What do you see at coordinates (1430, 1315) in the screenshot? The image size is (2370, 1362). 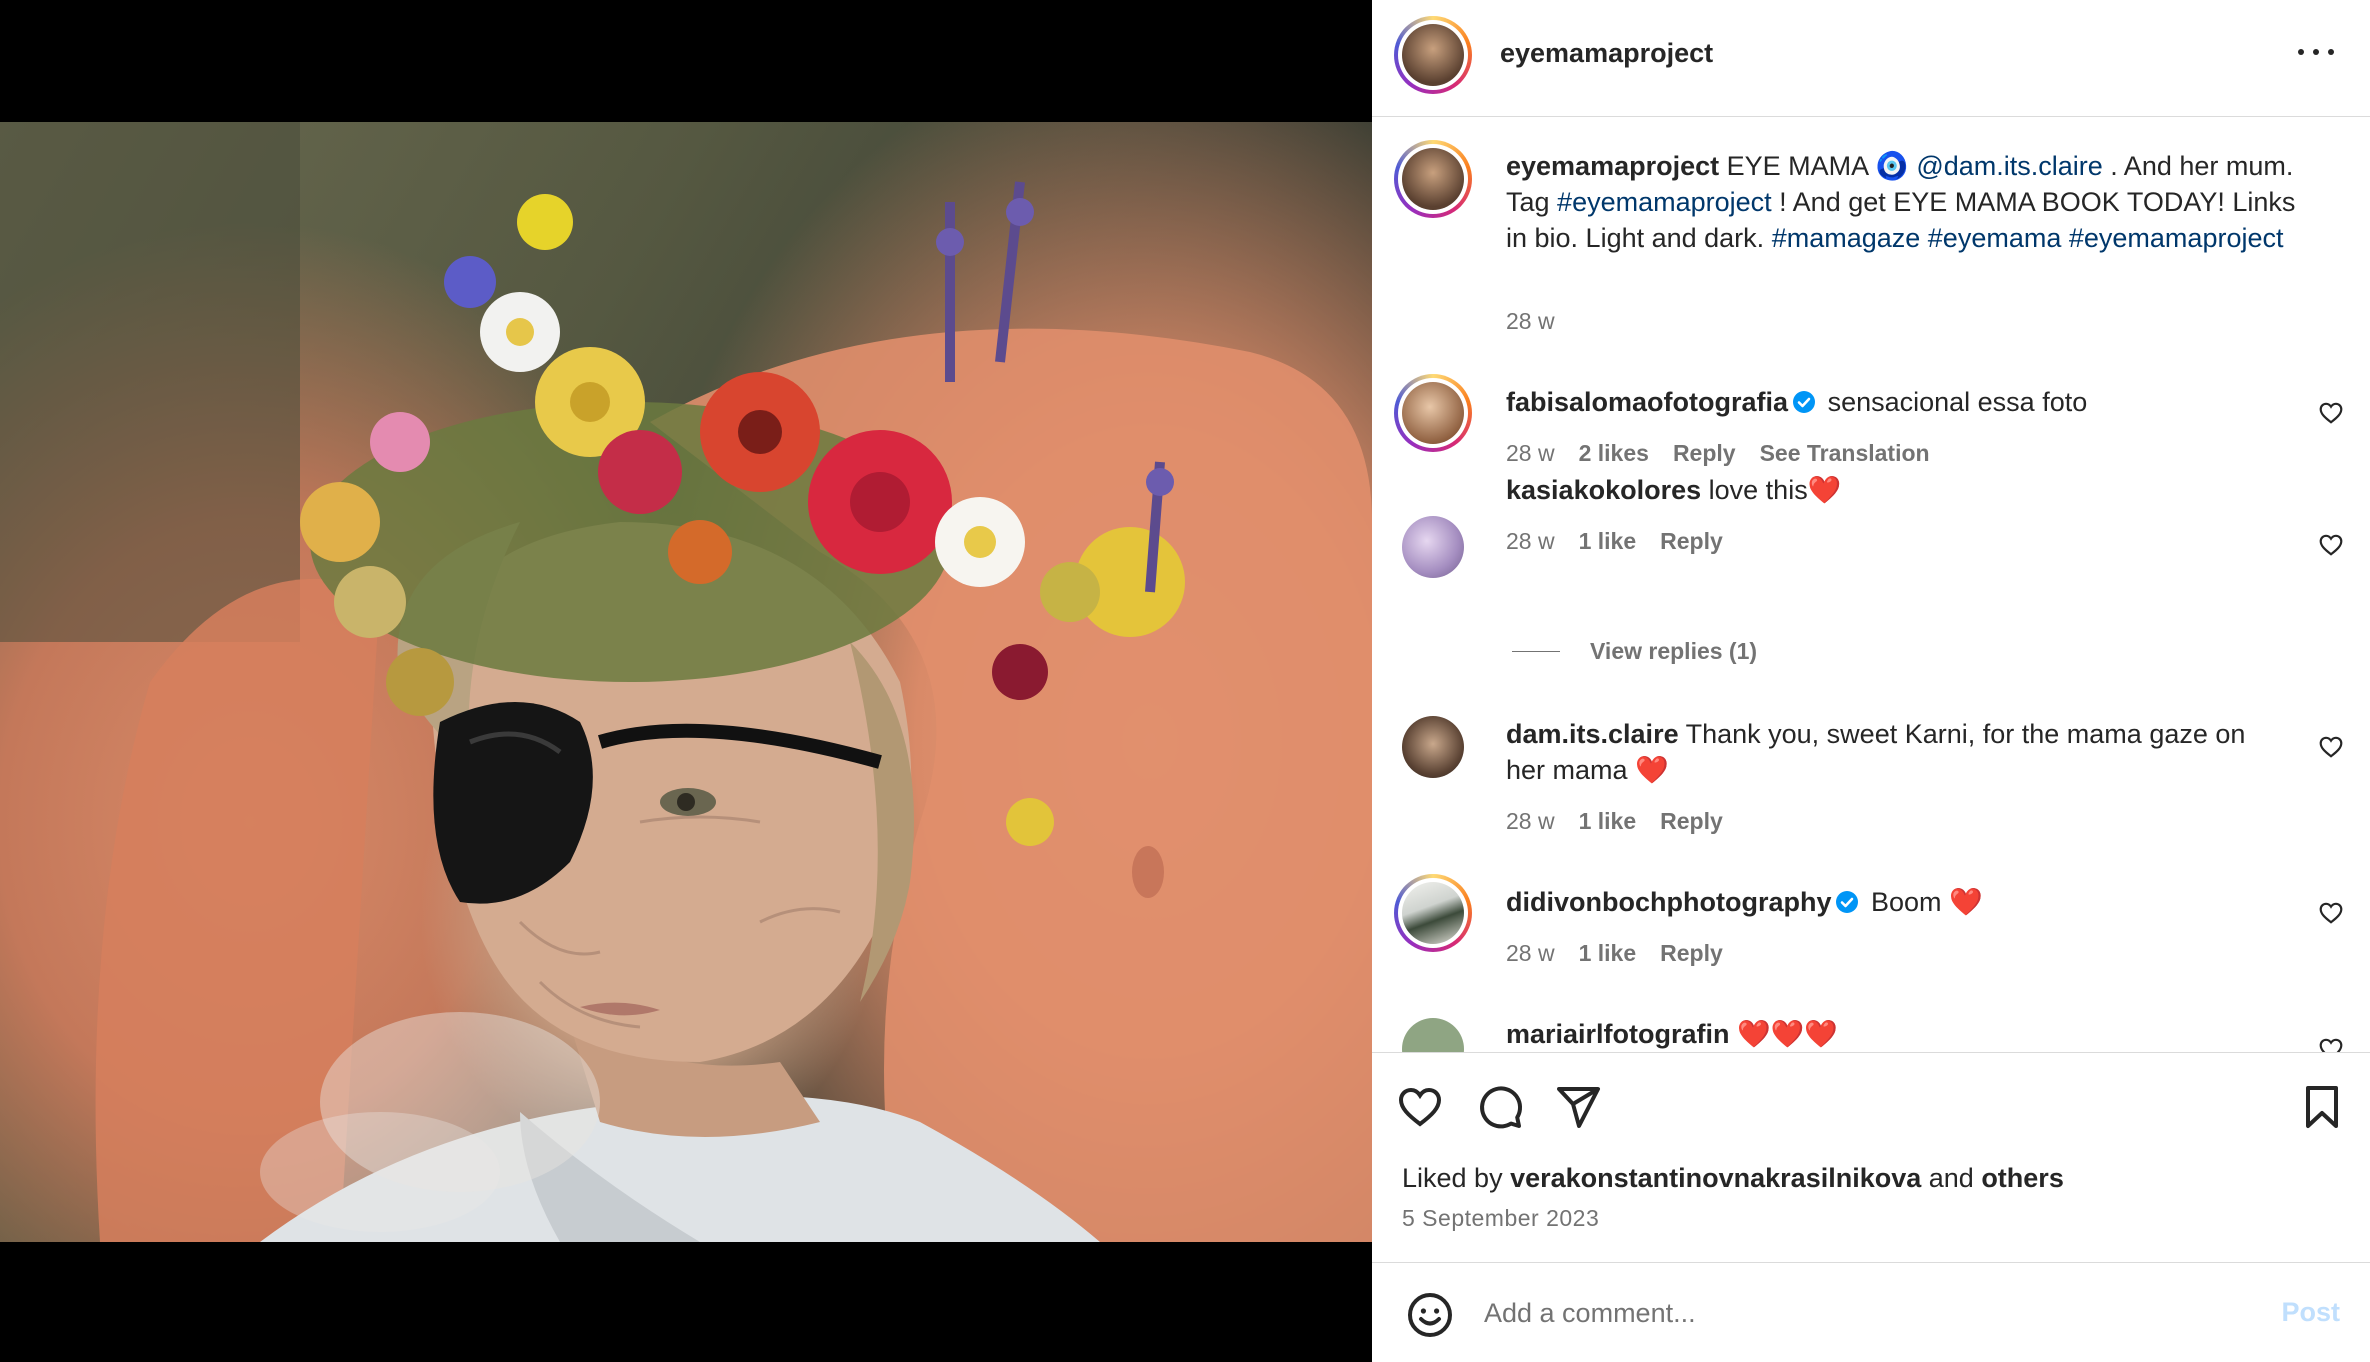 I see `emoji-icon` at bounding box center [1430, 1315].